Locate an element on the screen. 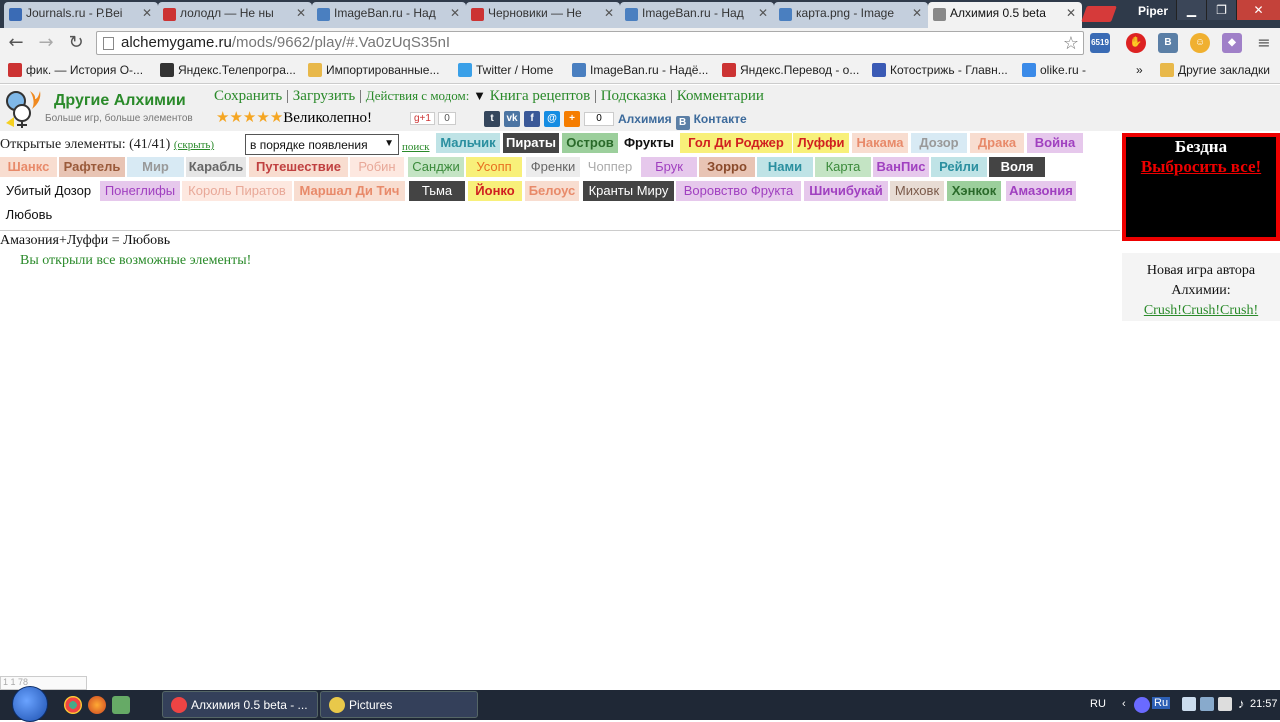 The width and height of the screenshot is (1280, 722). element-tile: Убитый Дозор is located at coordinates (48, 191).